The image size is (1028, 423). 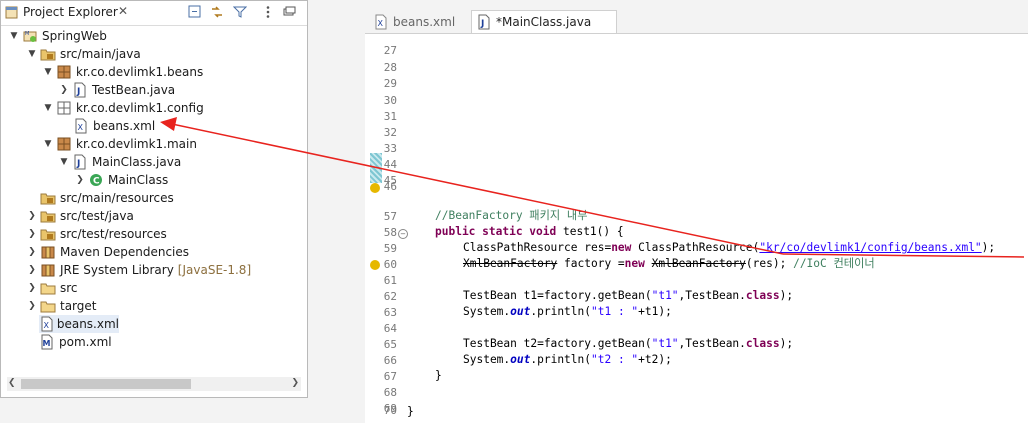 What do you see at coordinates (123, 11) in the screenshot?
I see `close-icon: ✕` at bounding box center [123, 11].